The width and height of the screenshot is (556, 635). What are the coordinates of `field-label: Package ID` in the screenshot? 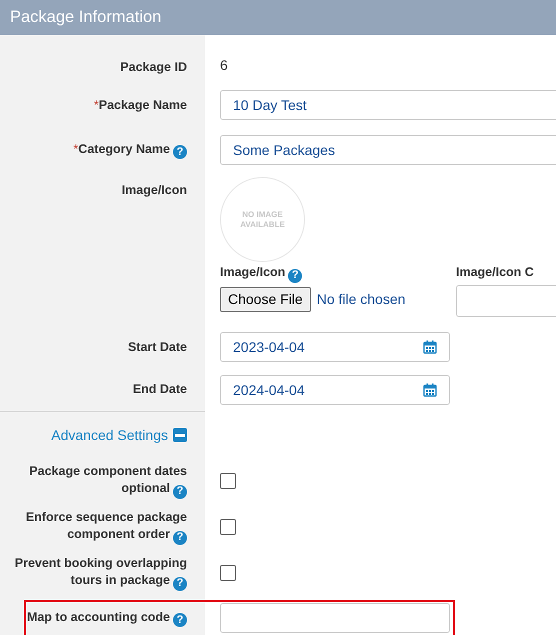 It's located at (153, 67).